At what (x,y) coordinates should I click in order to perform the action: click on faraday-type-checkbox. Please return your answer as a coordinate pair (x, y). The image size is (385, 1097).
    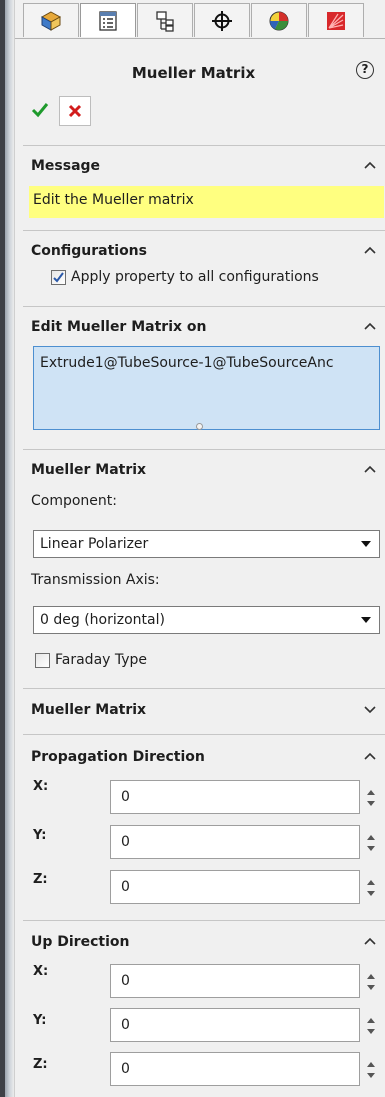
    Looking at the image, I should click on (42, 660).